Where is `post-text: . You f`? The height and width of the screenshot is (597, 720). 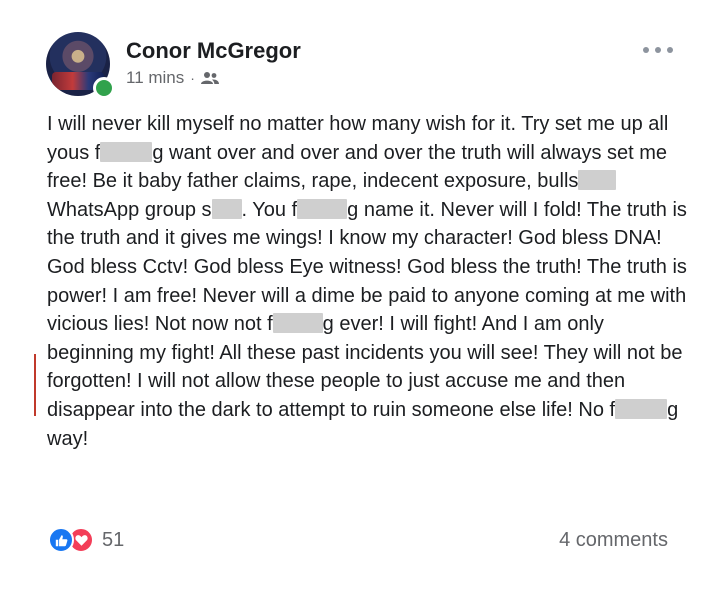
post-text: . You f is located at coordinates (269, 209).